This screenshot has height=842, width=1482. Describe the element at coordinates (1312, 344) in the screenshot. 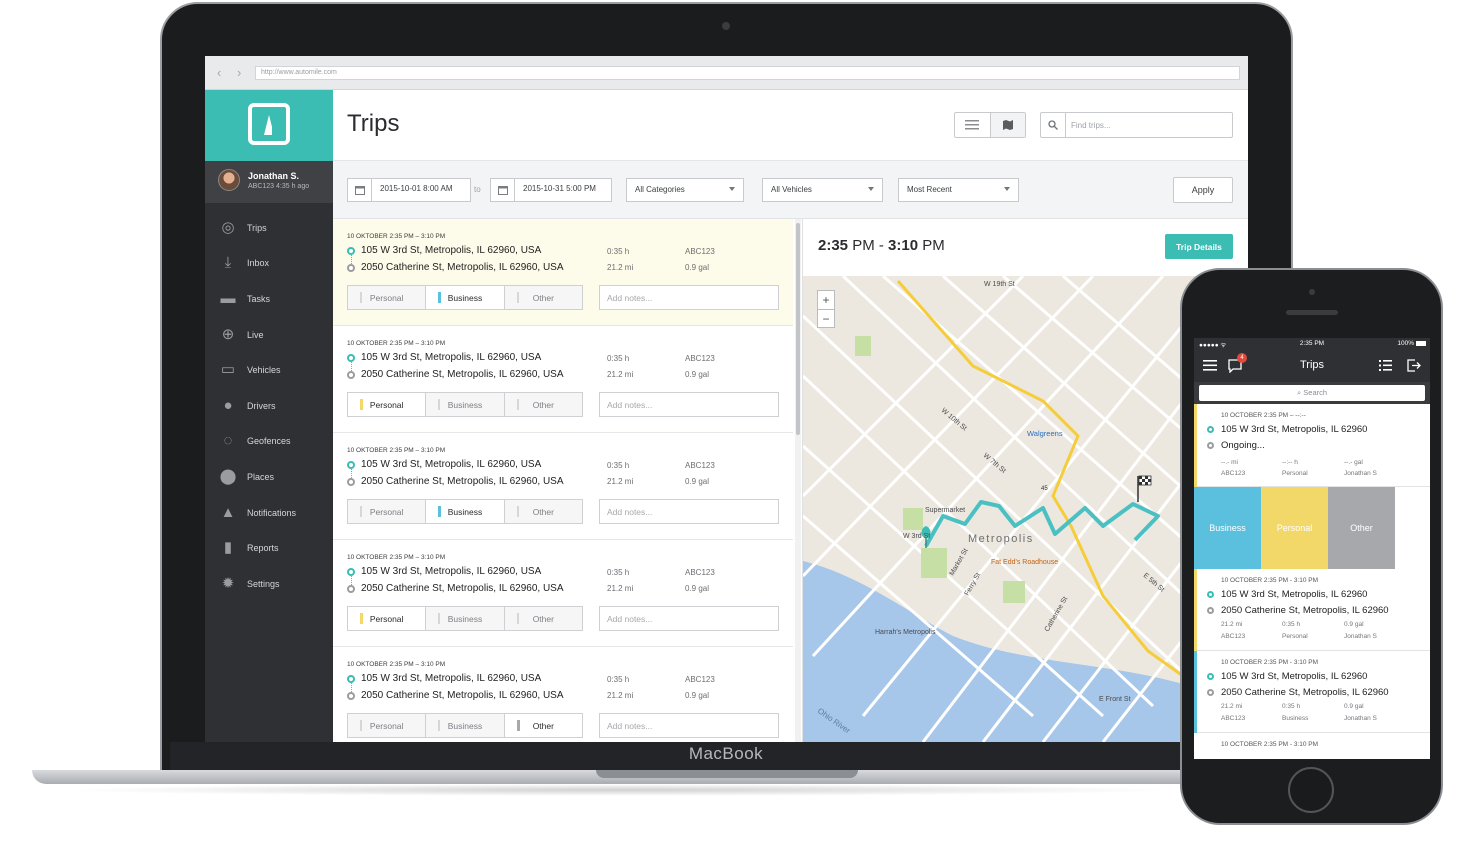

I see `phone-status-bar: ●●●●● ᯤ 2:35 PM 100%` at that location.